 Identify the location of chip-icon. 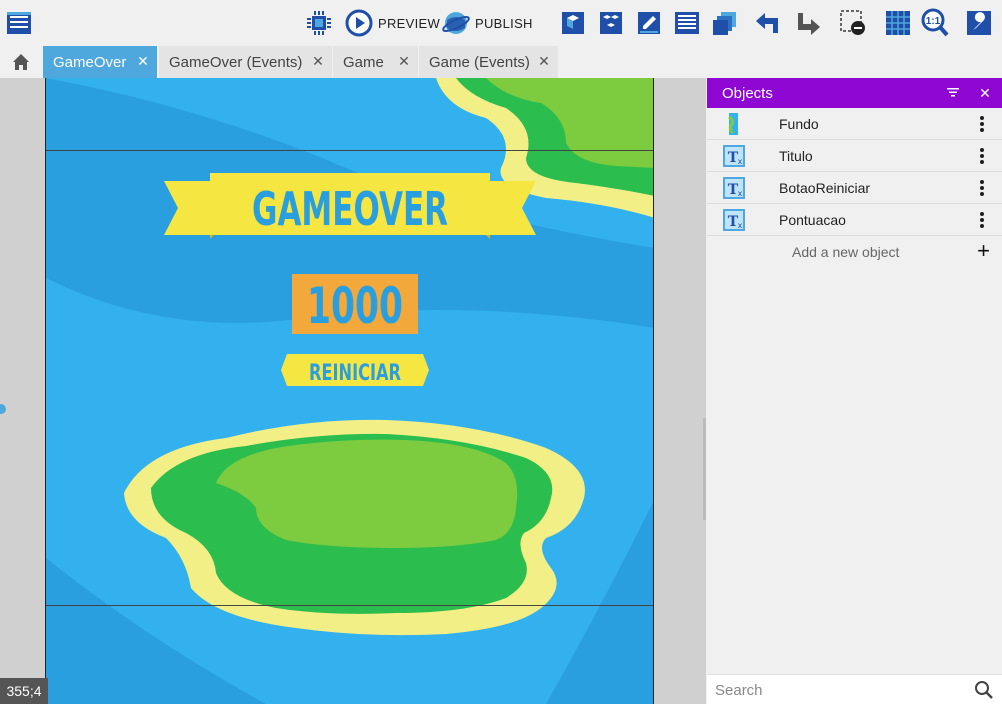
(319, 23).